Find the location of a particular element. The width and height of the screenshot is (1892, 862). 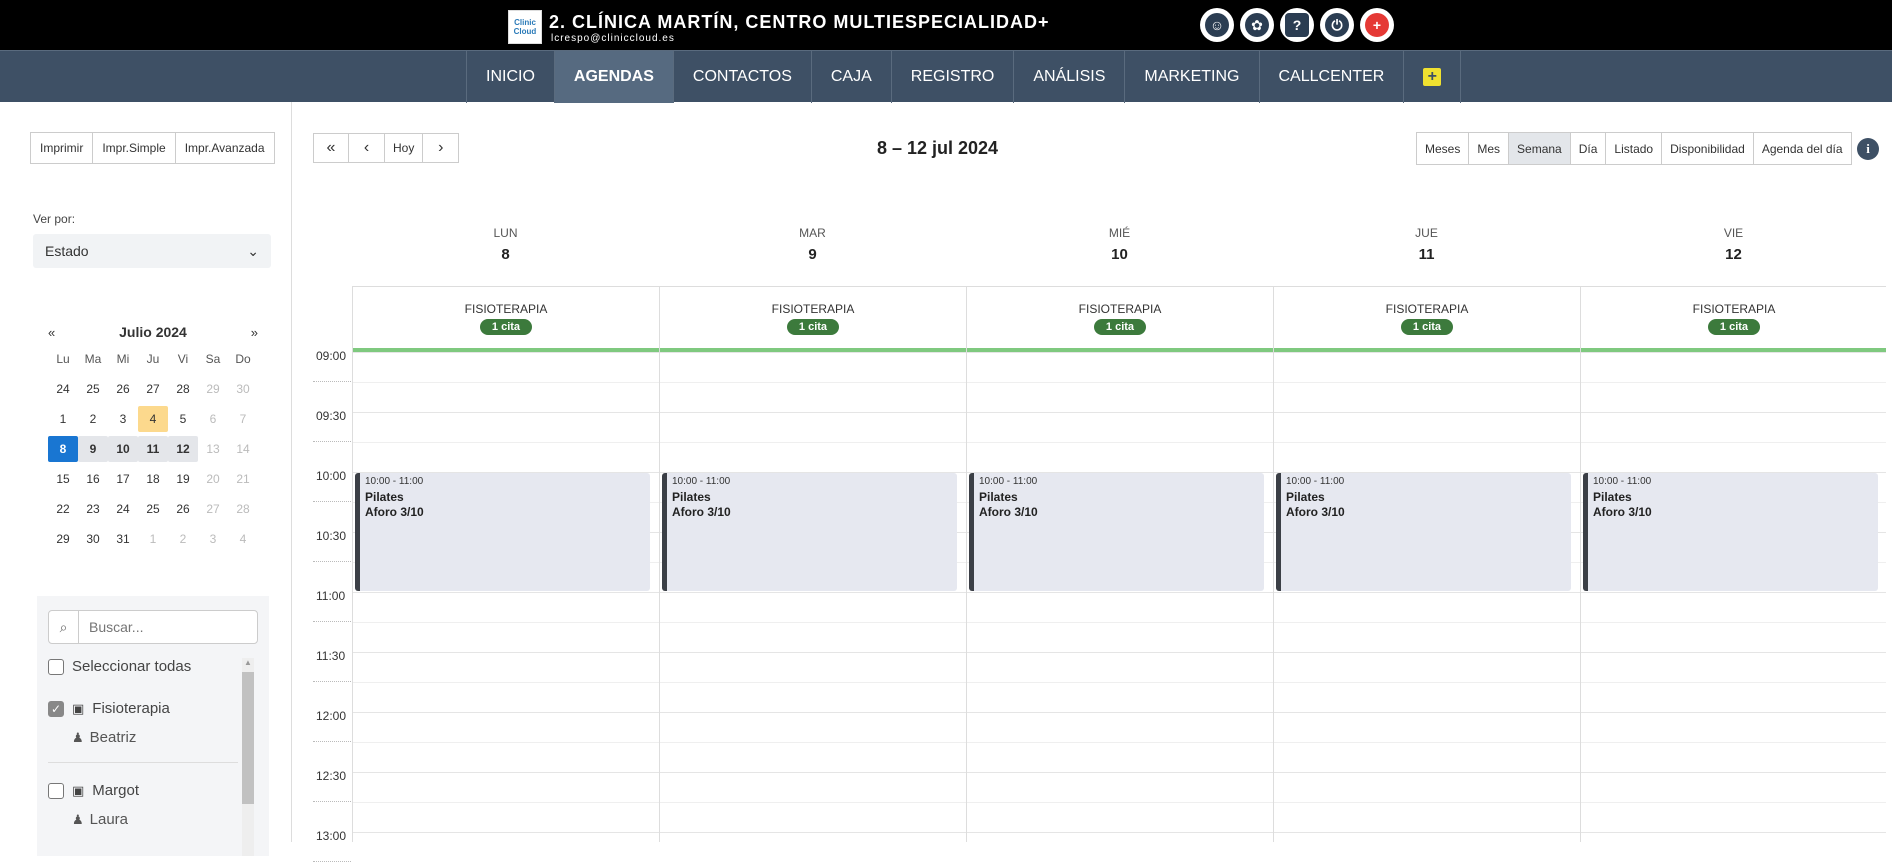

minical-day: 23 is located at coordinates (93, 509).